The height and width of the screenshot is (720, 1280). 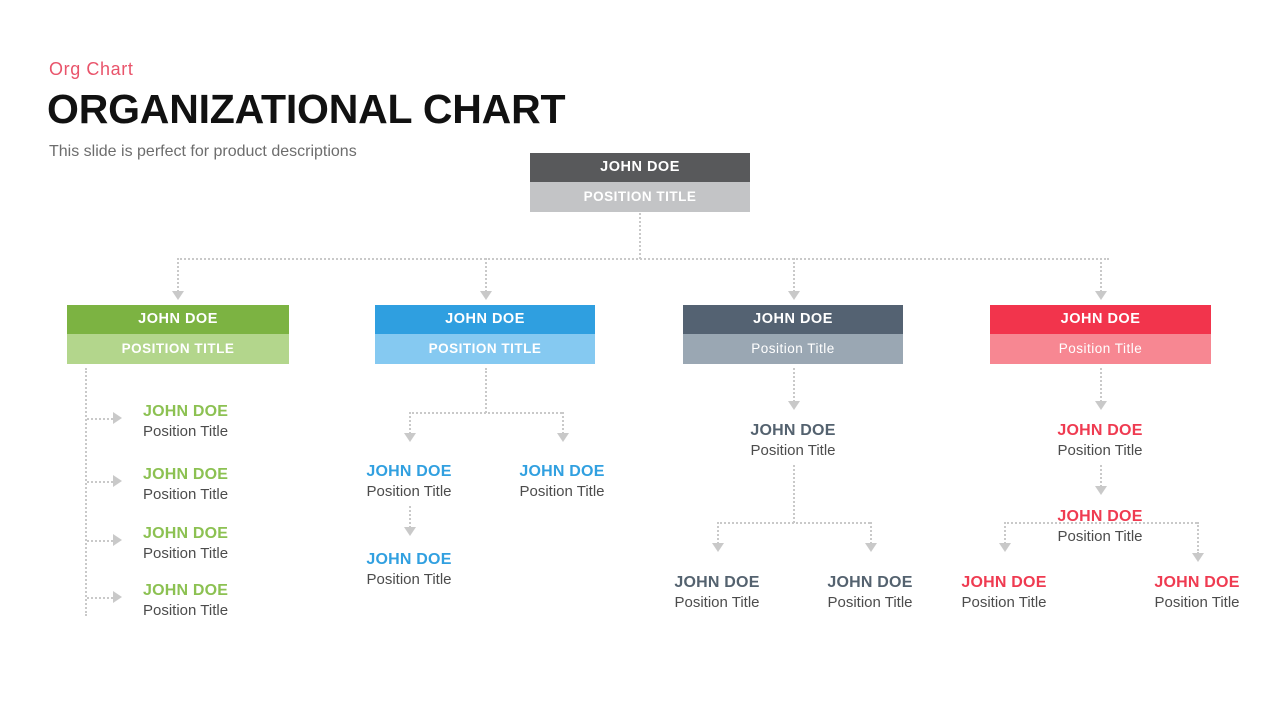 I want to click on connector-slate-bus, so click(x=793, y=523).